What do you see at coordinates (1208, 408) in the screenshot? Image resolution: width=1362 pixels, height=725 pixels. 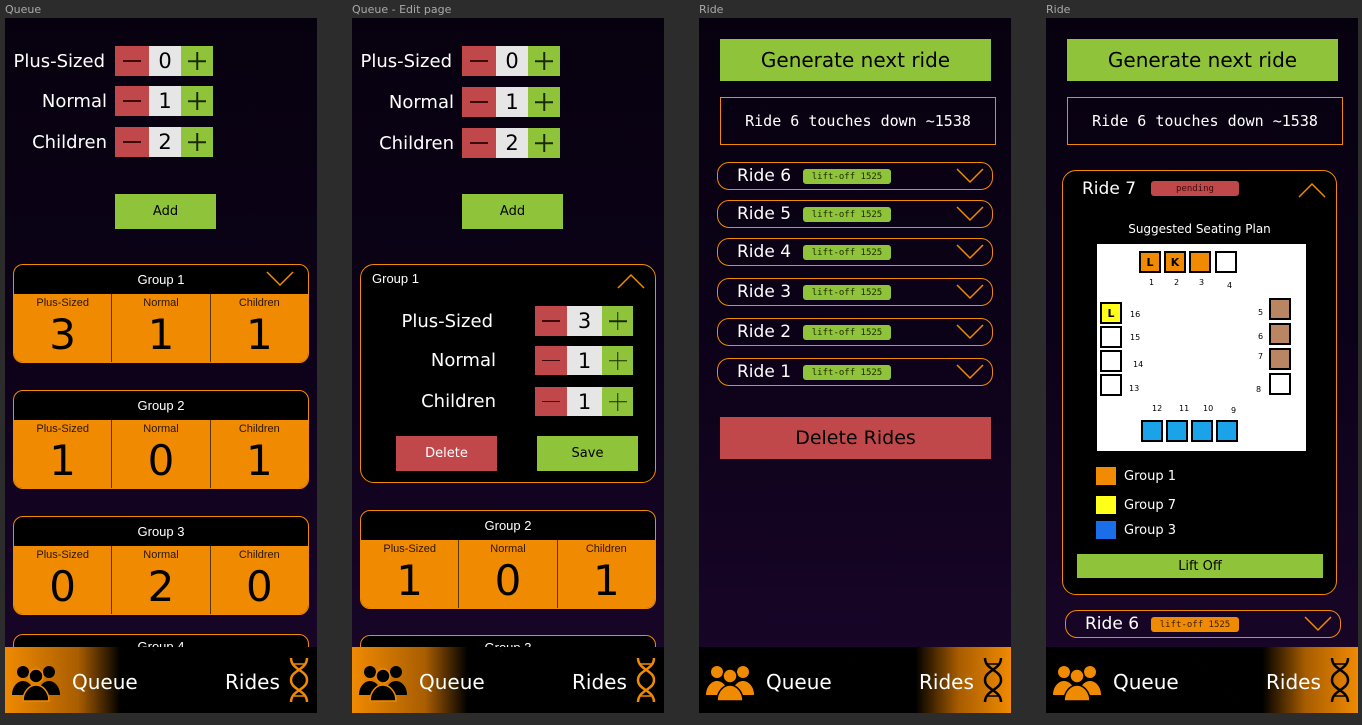 I see `seat-number: 10` at bounding box center [1208, 408].